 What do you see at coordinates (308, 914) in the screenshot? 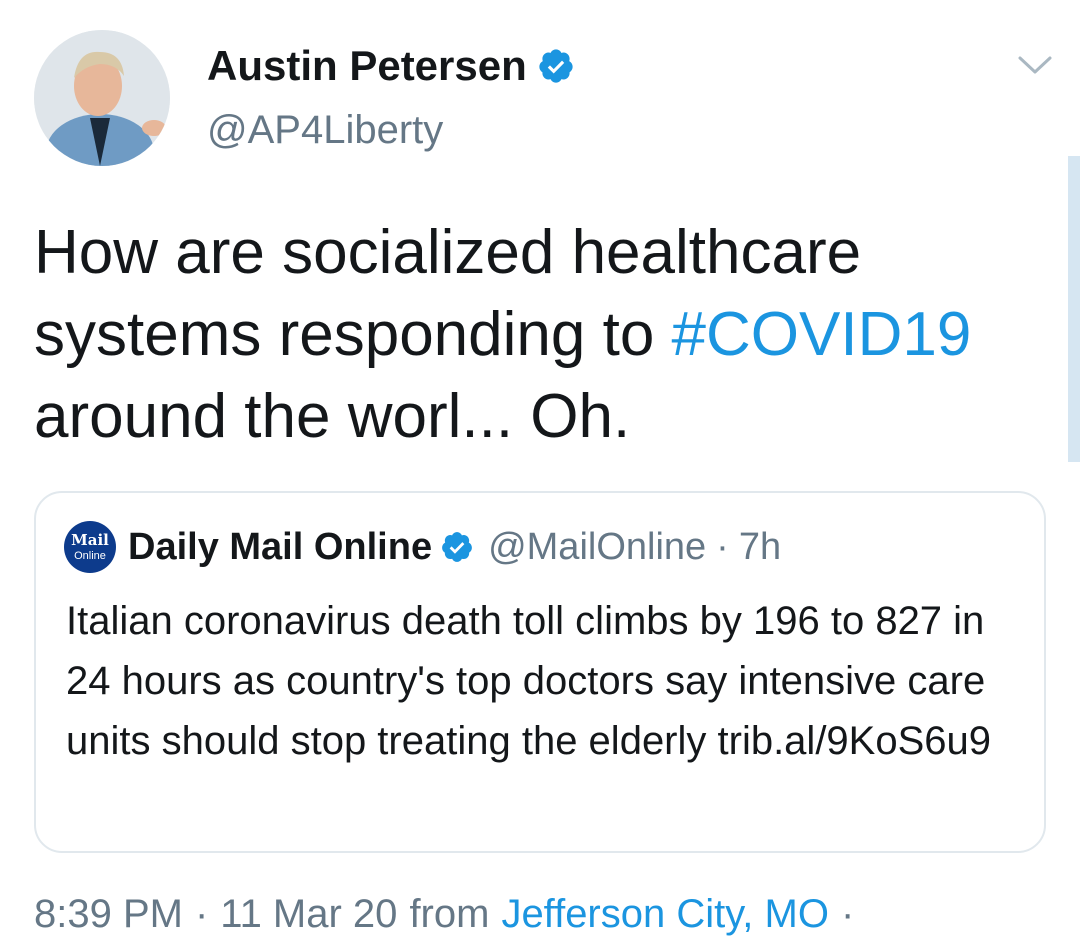
I see `tweet-date: 11 Mar 20` at bounding box center [308, 914].